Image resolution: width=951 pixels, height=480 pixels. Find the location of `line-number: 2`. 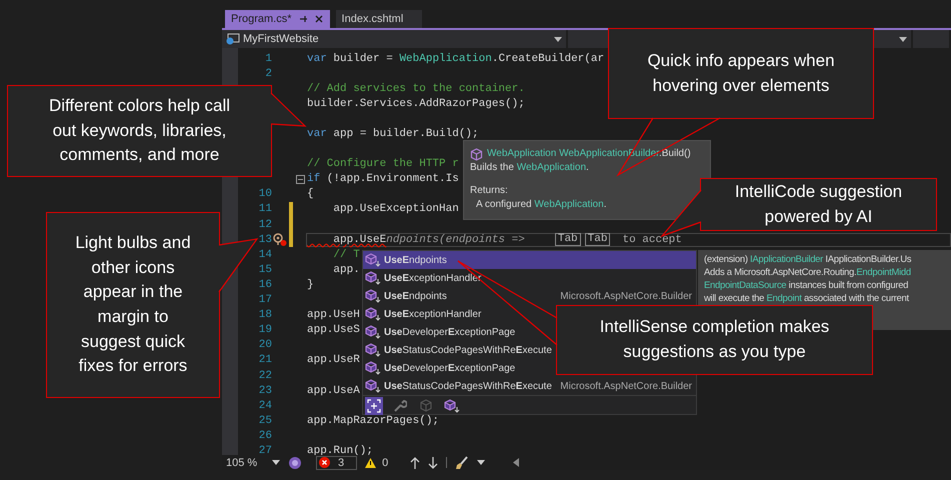

line-number: 2 is located at coordinates (268, 74).